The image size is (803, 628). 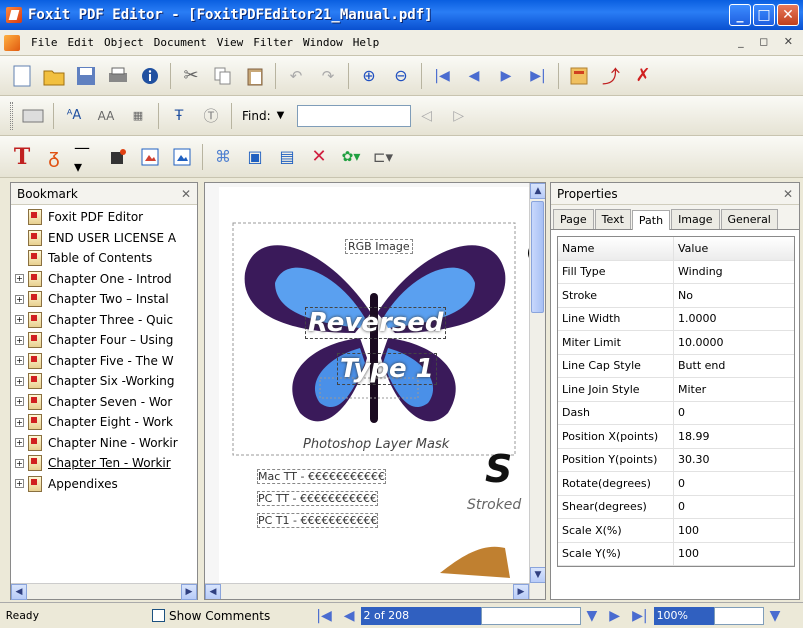 I want to click on bookmark-item: END USER LICENSE A, so click(x=106, y=238).